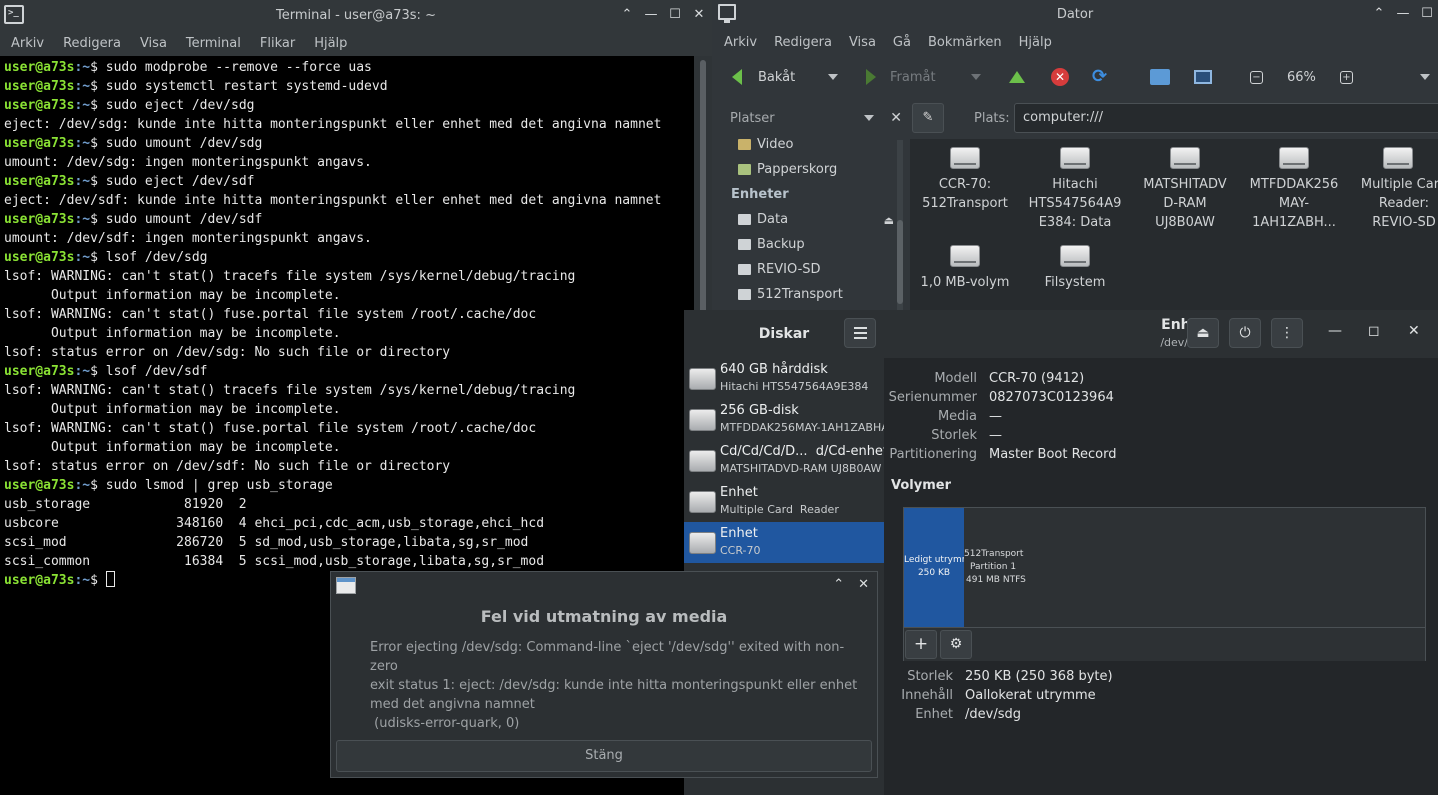  What do you see at coordinates (702, 461) in the screenshot?
I see `optical-drive-icon` at bounding box center [702, 461].